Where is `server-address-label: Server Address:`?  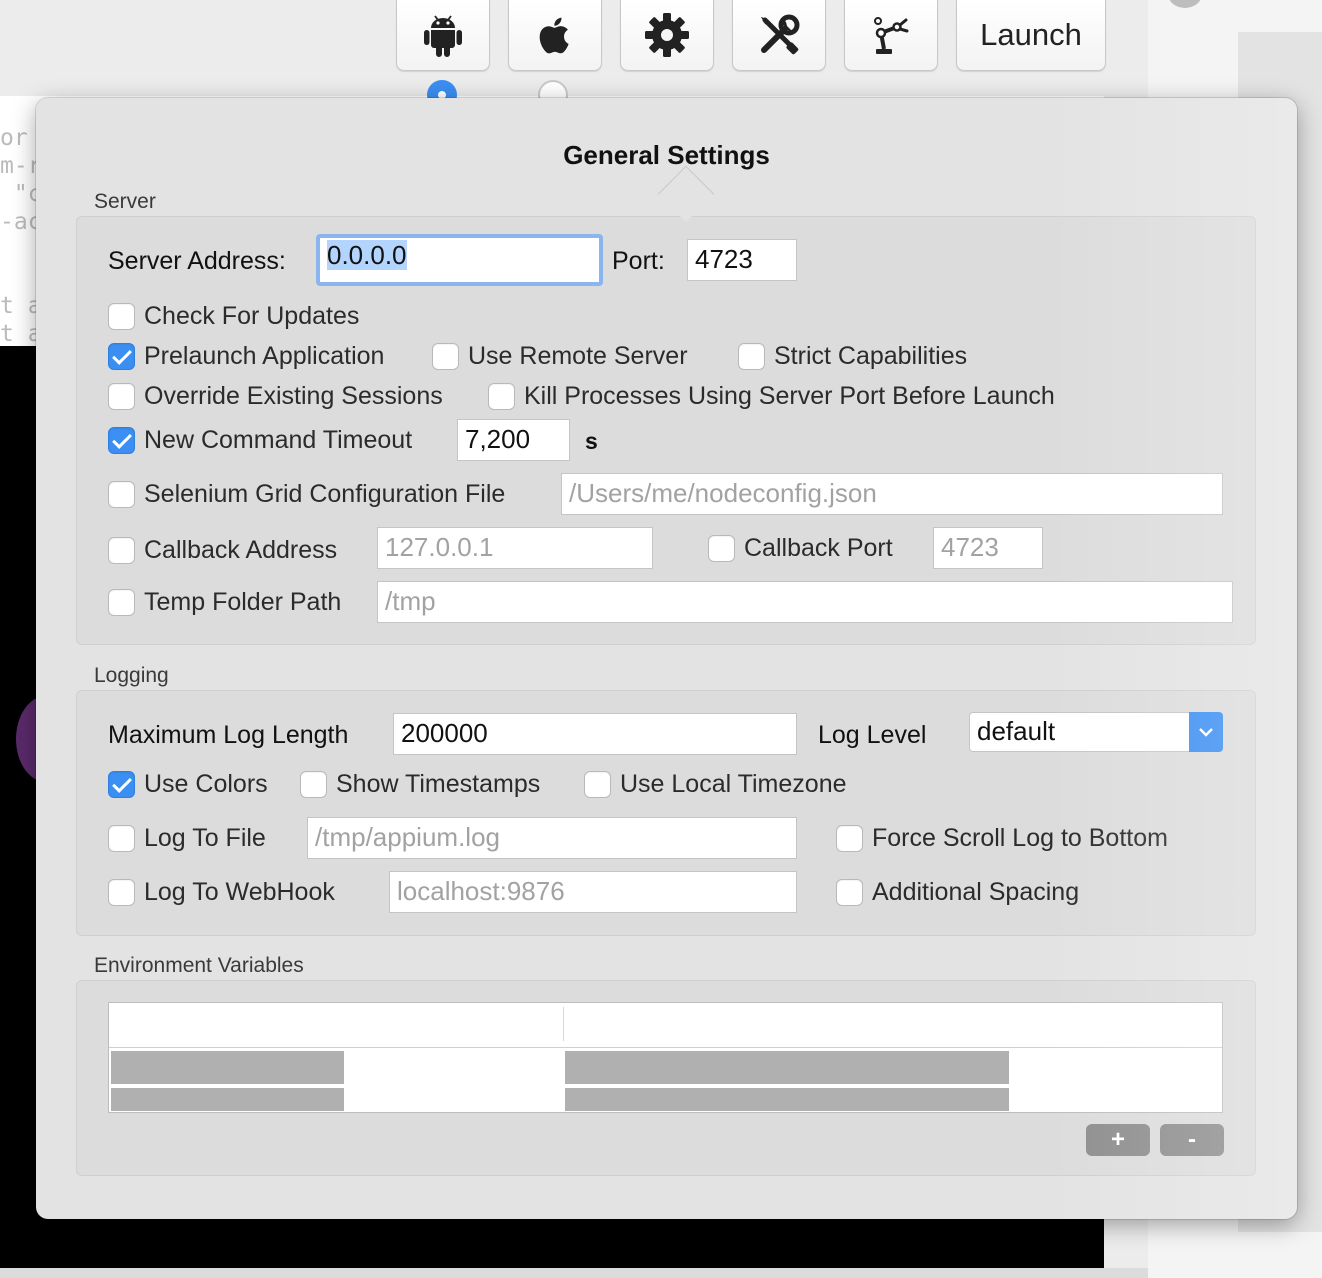
server-address-label: Server Address: is located at coordinates (197, 261).